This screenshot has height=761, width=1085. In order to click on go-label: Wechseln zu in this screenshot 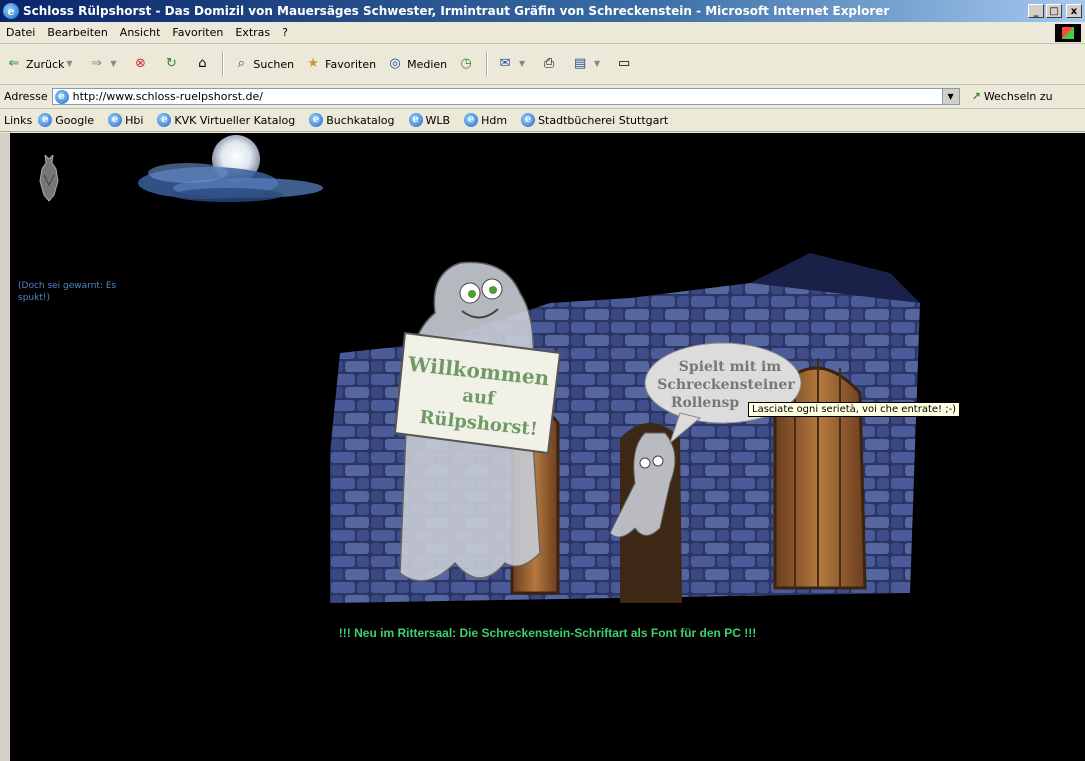, I will do `click(1018, 96)`.